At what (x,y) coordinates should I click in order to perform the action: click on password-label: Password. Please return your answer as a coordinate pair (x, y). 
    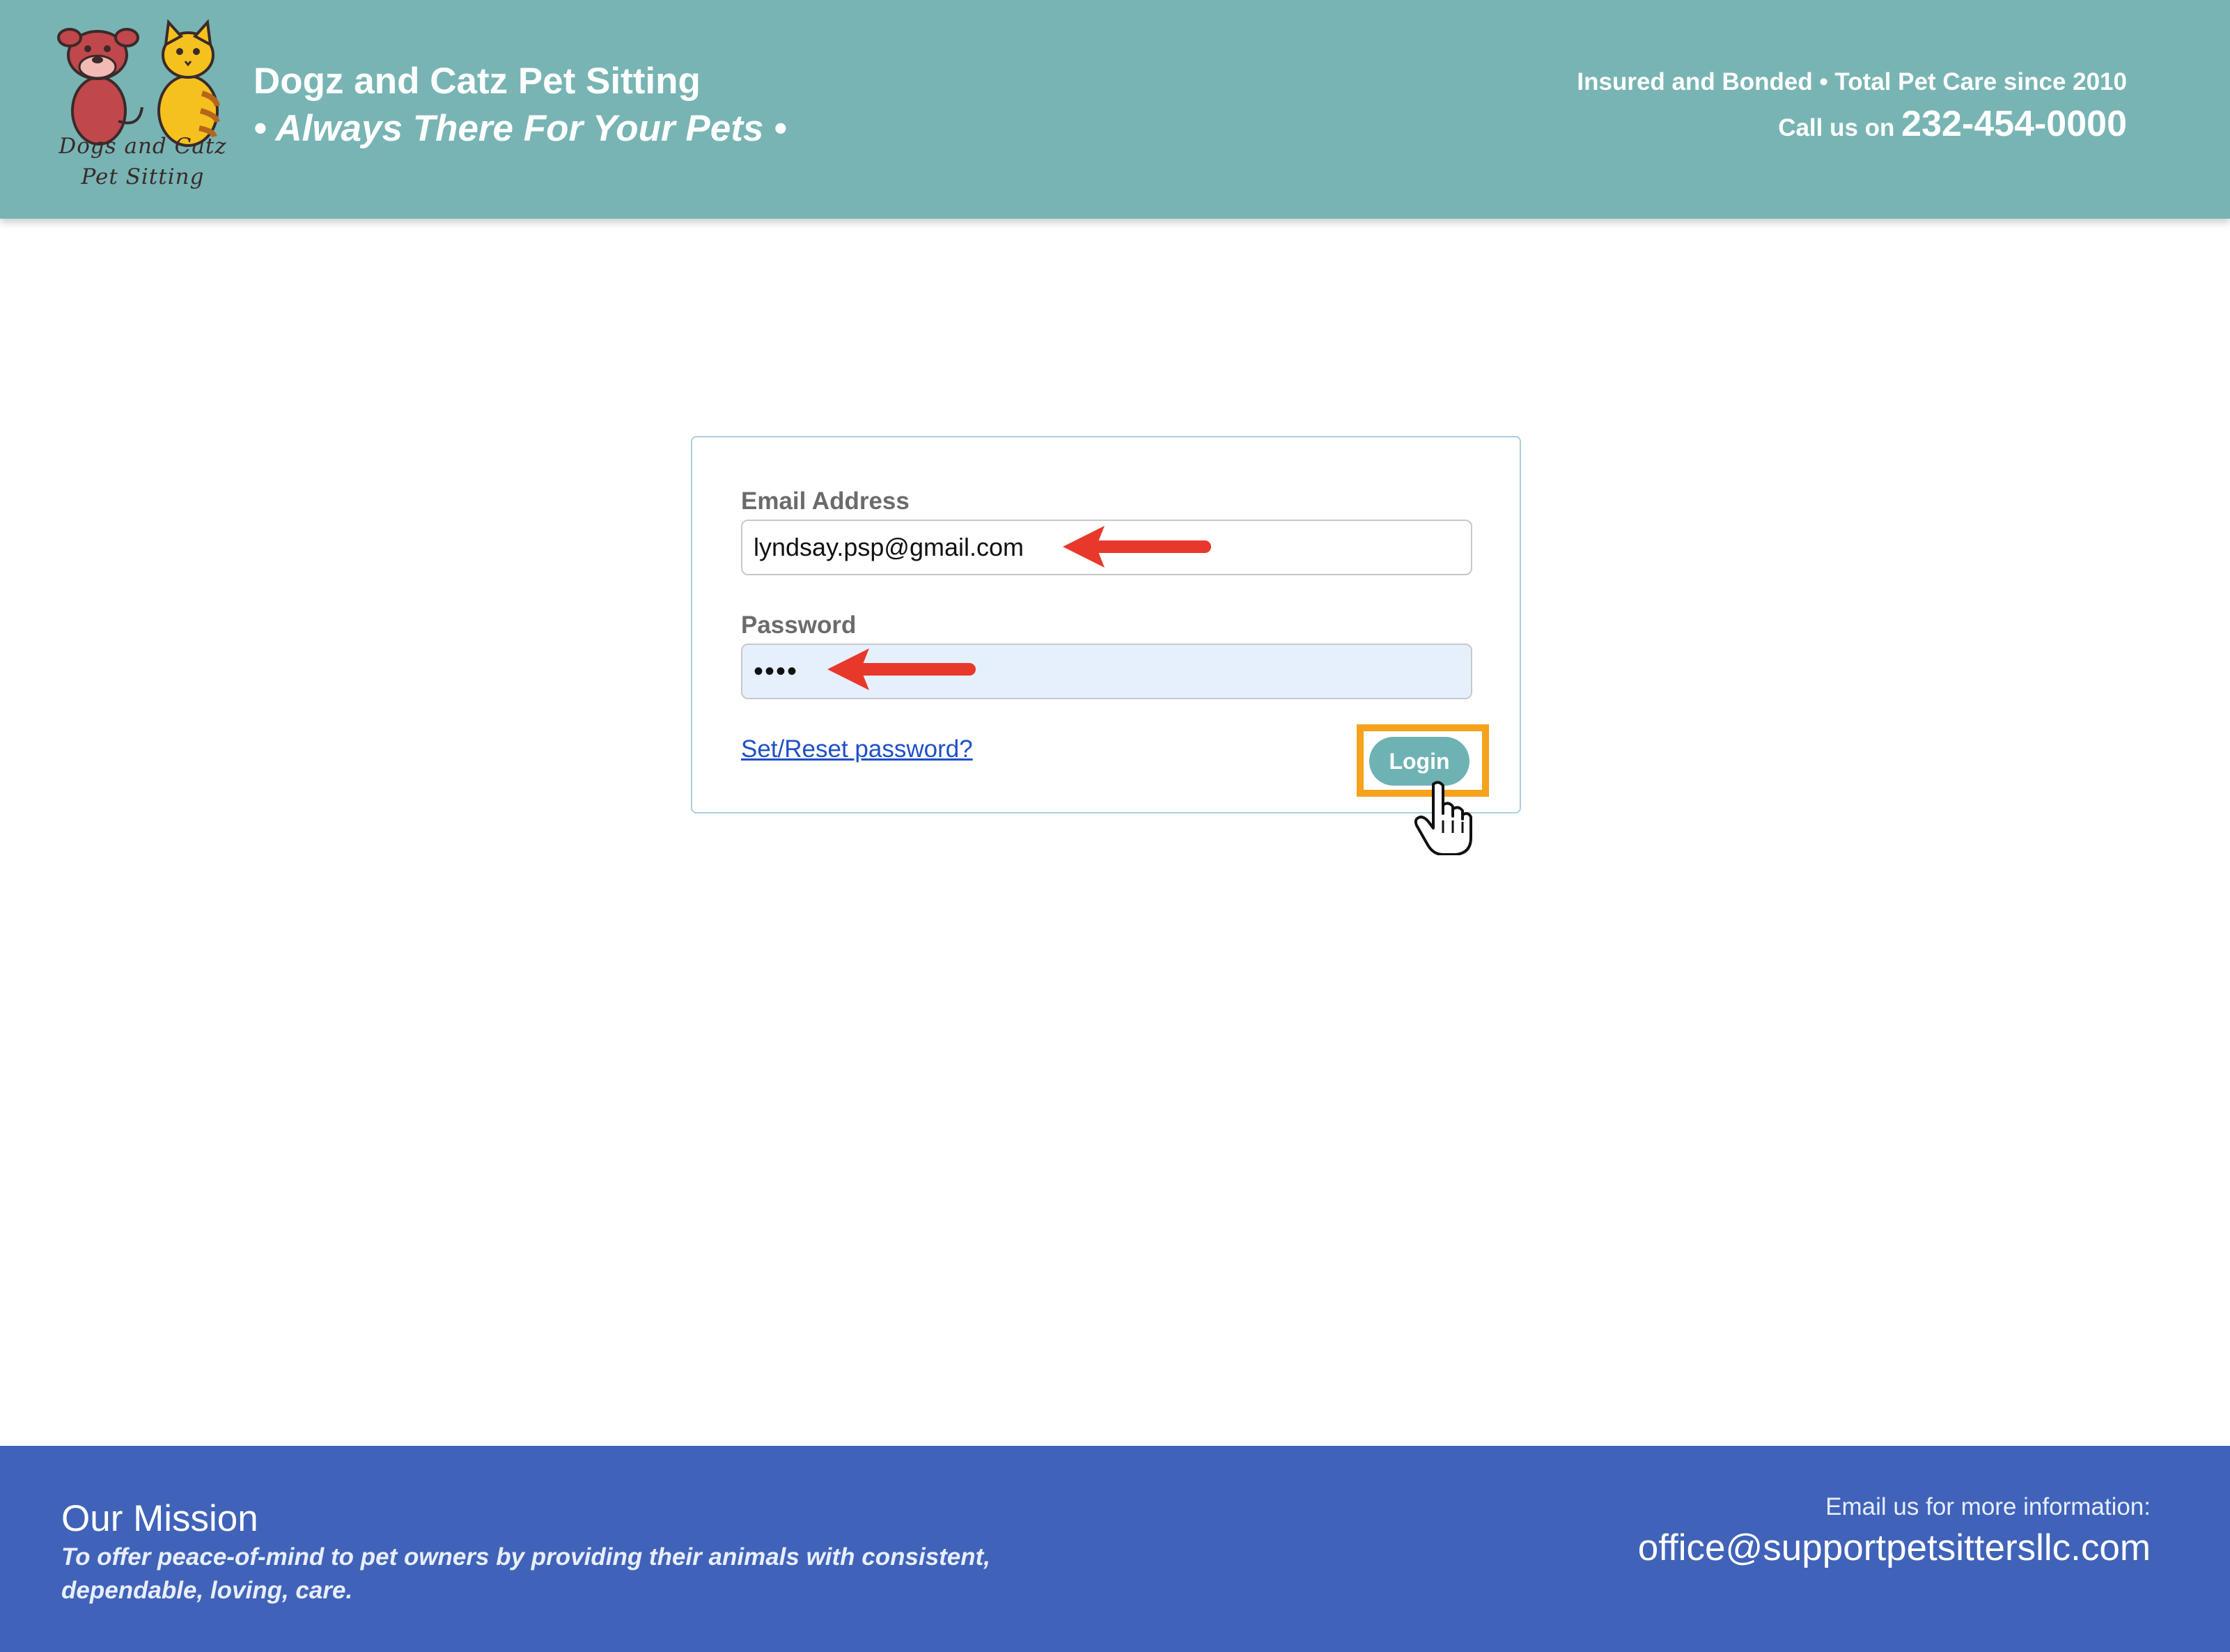
    Looking at the image, I should click on (799, 625).